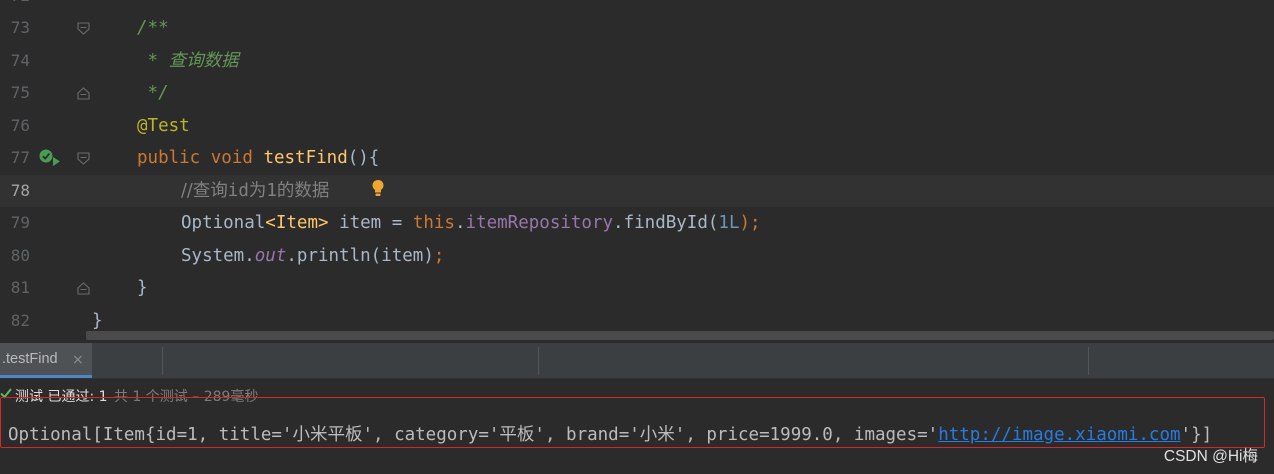 The width and height of the screenshot is (1274, 474). I want to click on code-line: 76 @Test, so click(637, 126).